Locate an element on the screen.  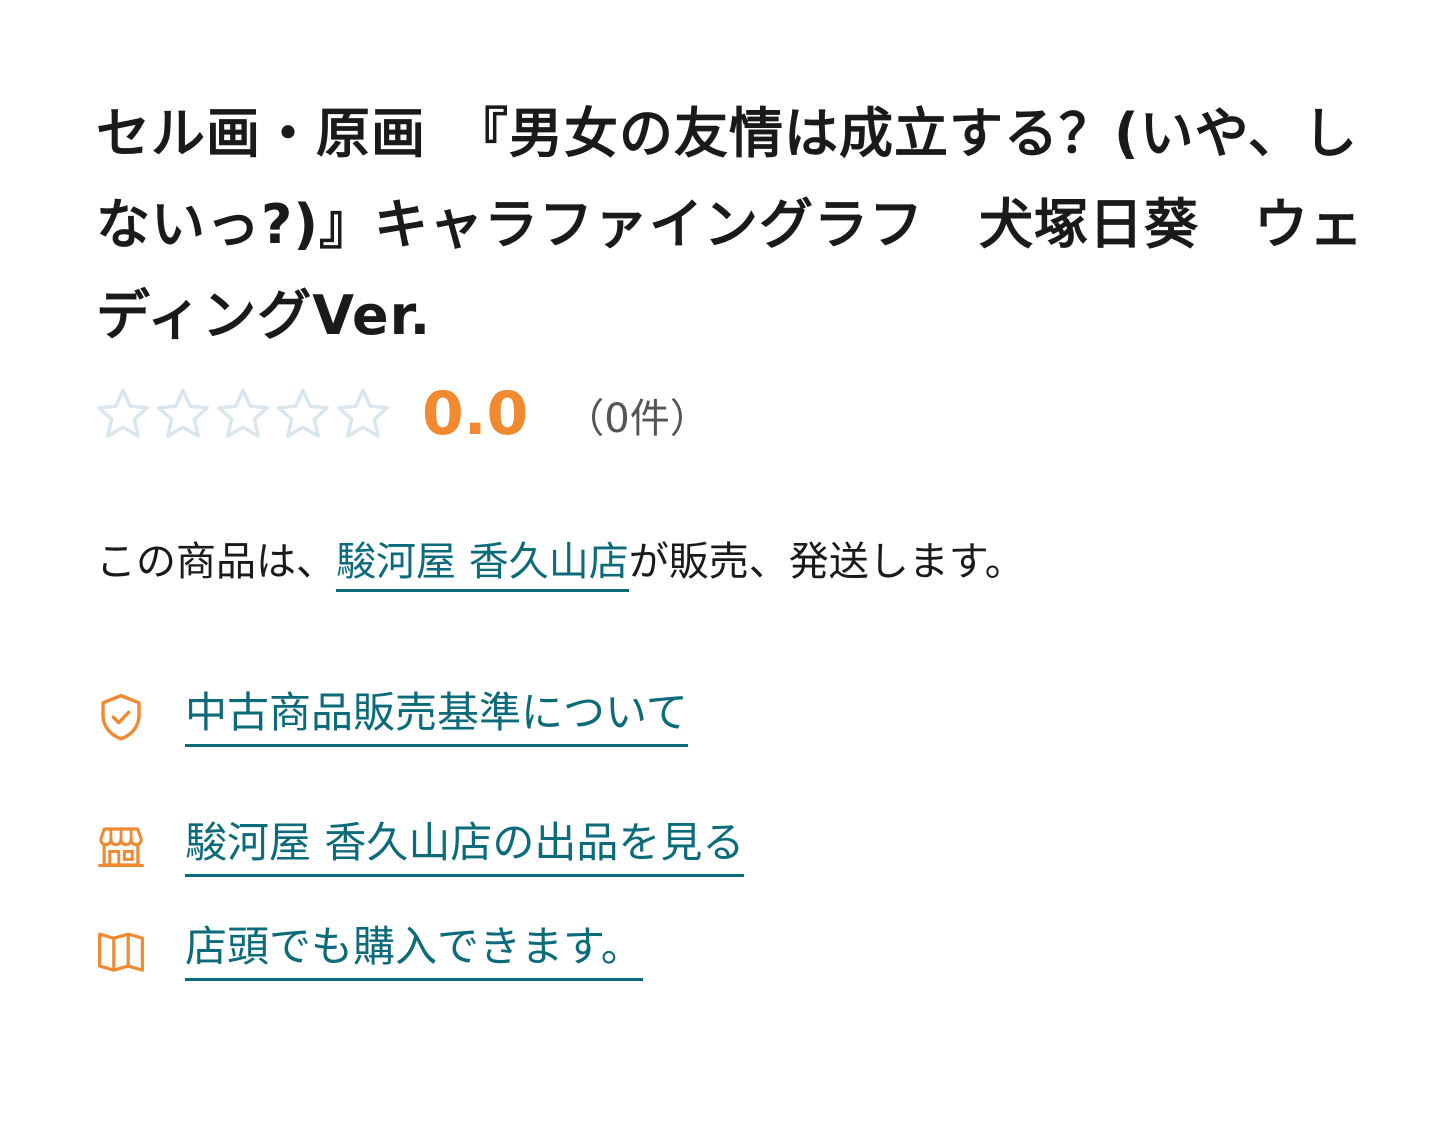
store-name-link: 駿河屋 香久山店 is located at coordinates (482, 565).